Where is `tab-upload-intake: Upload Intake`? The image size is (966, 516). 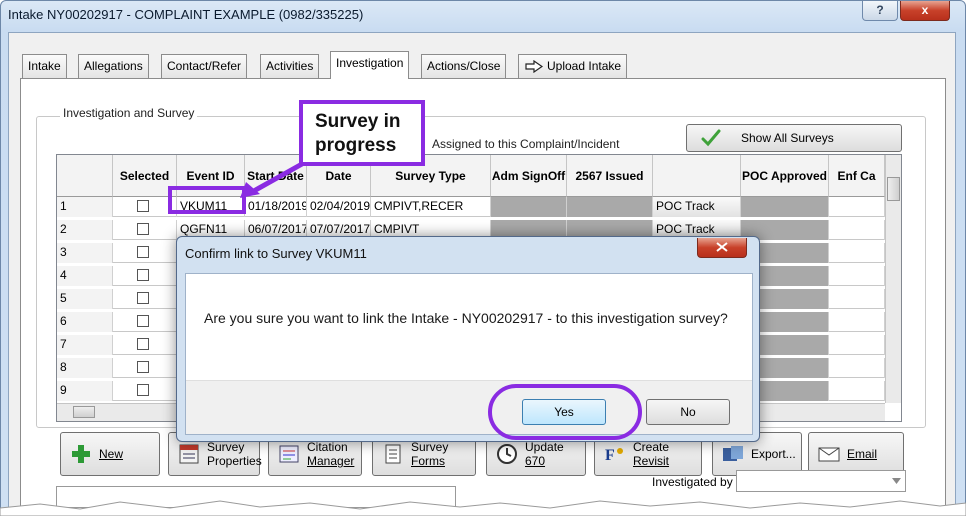
tab-upload-intake: Upload Intake is located at coordinates (573, 66).